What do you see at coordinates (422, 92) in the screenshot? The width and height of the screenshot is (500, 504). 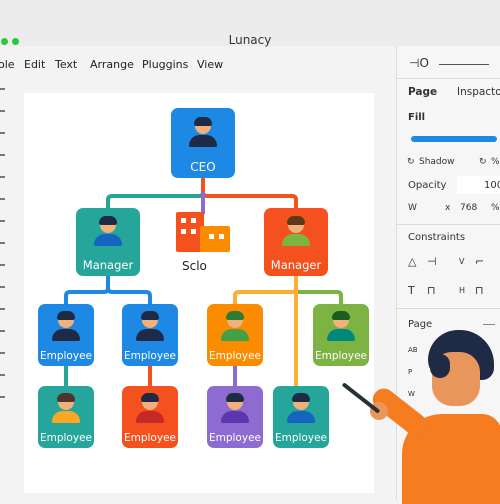 I see `tab-page: Page` at bounding box center [422, 92].